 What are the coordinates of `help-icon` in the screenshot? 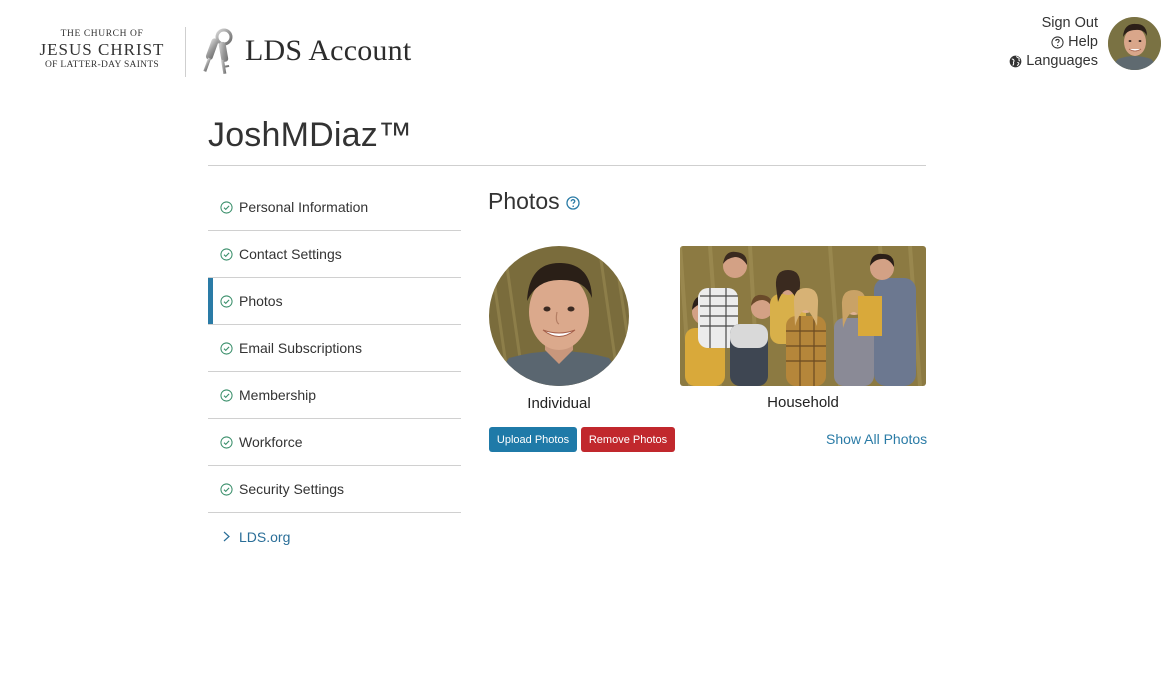 It's located at (572, 203).